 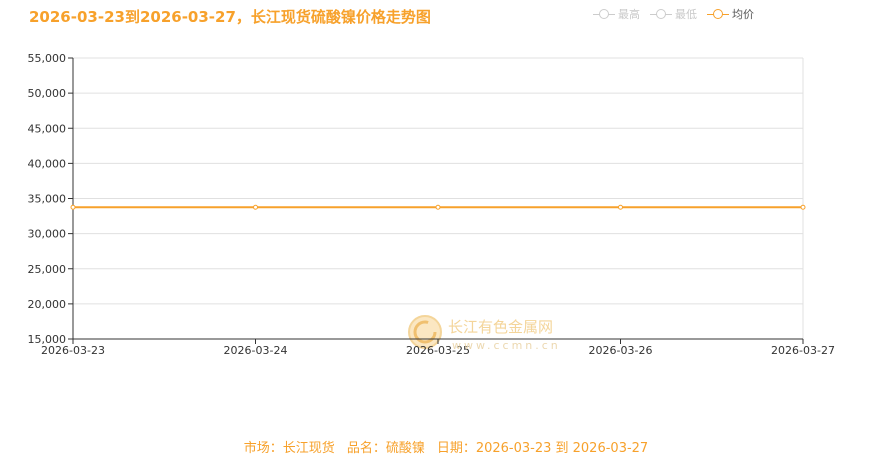 I want to click on y-tick-label: 55,000, so click(x=47, y=58).